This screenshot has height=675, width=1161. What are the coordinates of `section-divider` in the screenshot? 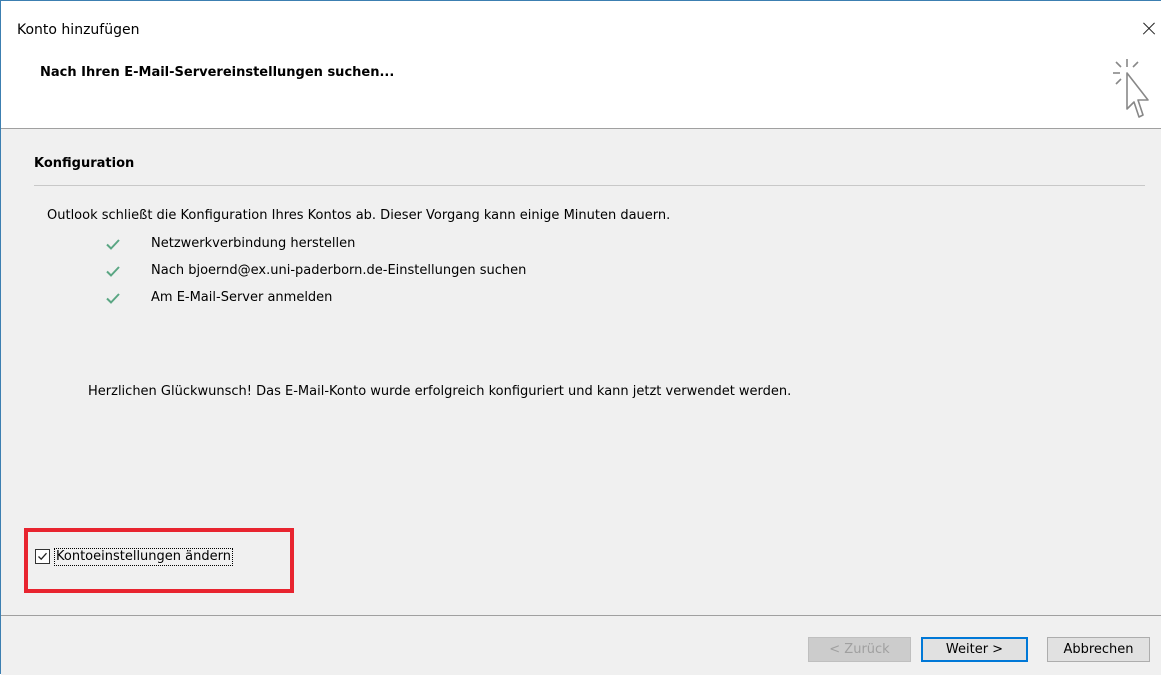 It's located at (589, 185).